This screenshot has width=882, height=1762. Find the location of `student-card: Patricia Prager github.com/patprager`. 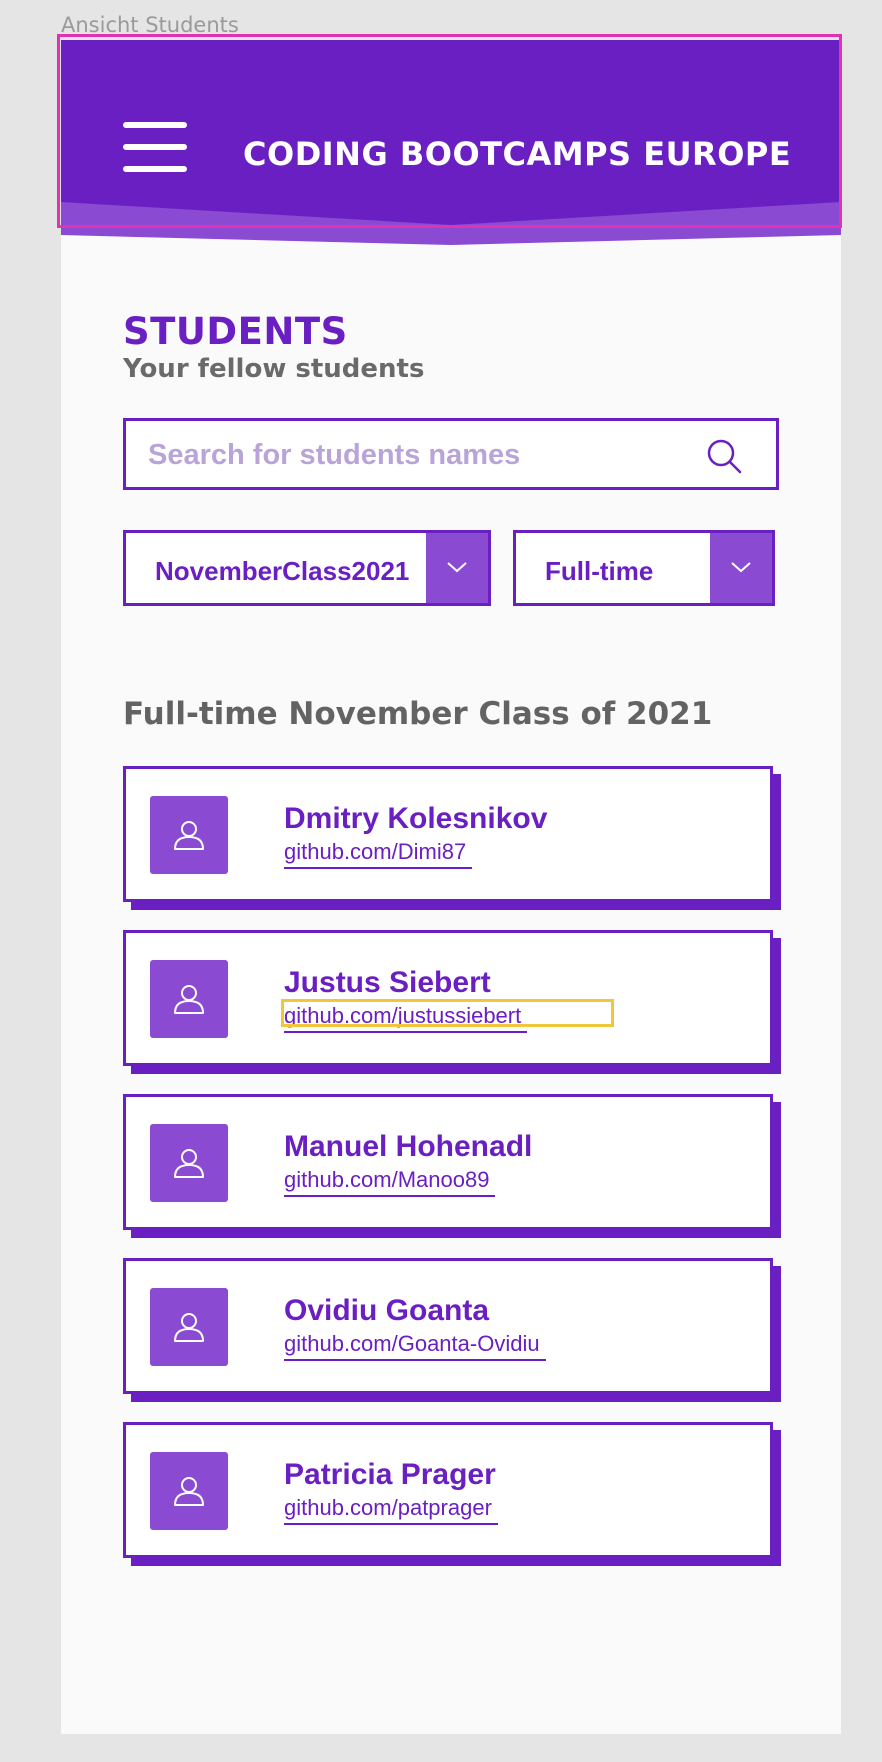

student-card: Patricia Prager github.com/patprager is located at coordinates (448, 1490).